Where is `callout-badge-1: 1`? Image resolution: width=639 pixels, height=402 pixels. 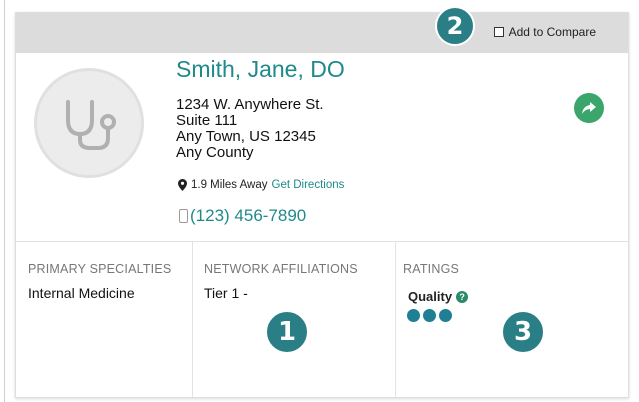 callout-badge-1: 1 is located at coordinates (287, 332).